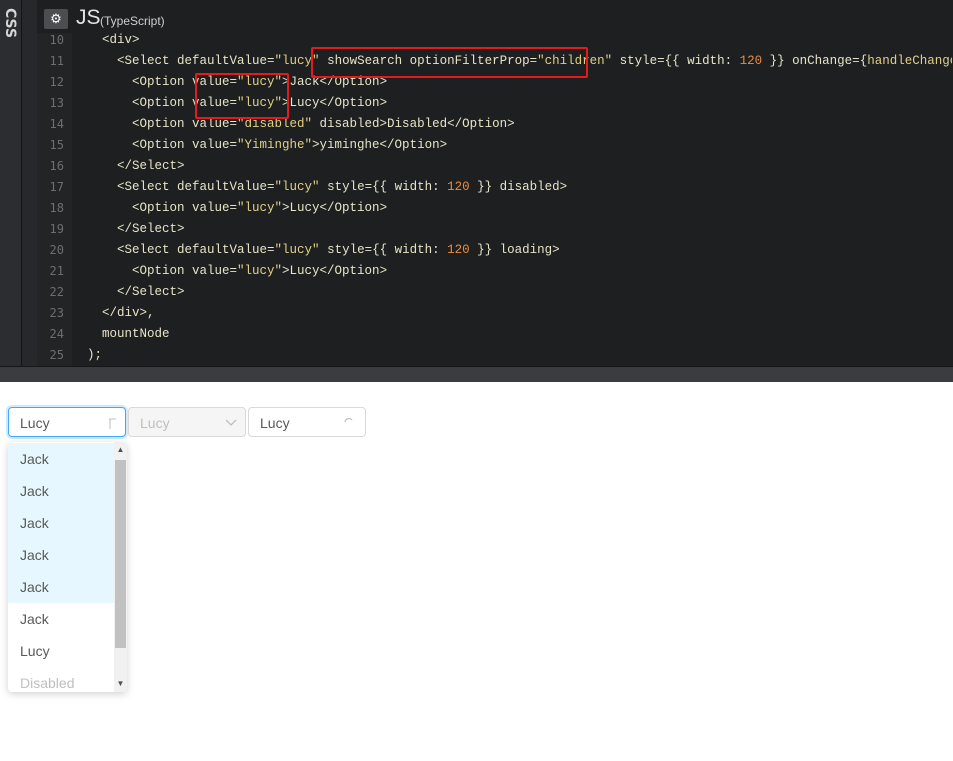 Image resolution: width=953 pixels, height=761 pixels. Describe the element at coordinates (307, 422) in the screenshot. I see `loading-select: Lucy` at that location.